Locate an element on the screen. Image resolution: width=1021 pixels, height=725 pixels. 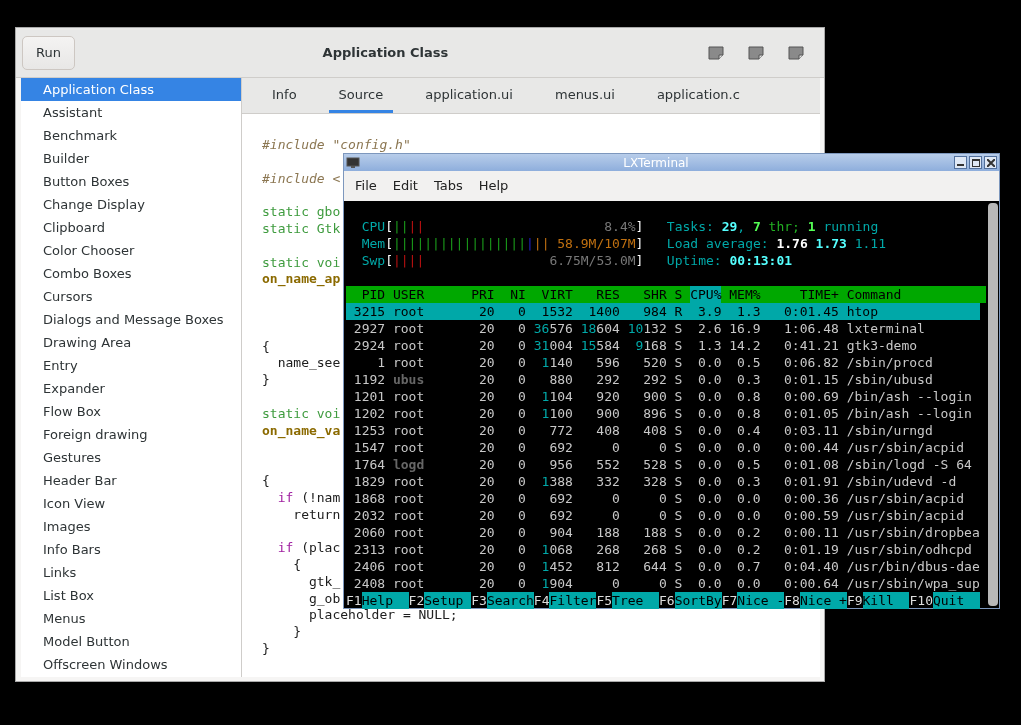
function-label: Search is located at coordinates (510, 600).